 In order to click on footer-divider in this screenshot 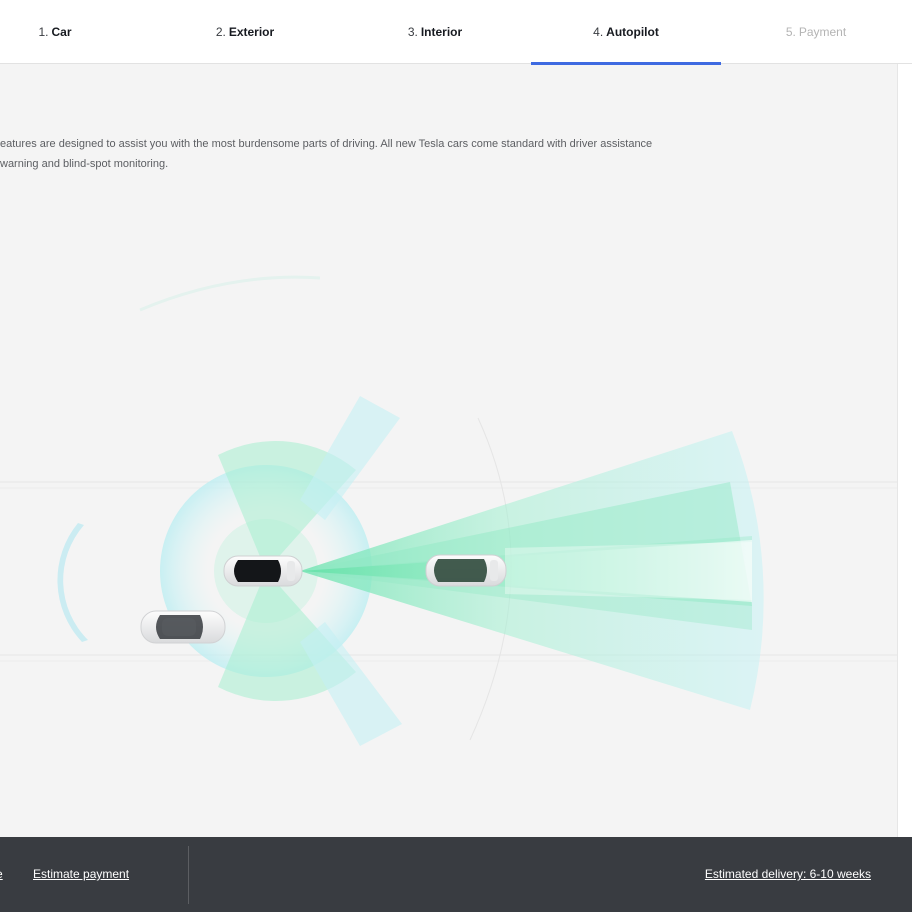, I will do `click(188, 875)`.